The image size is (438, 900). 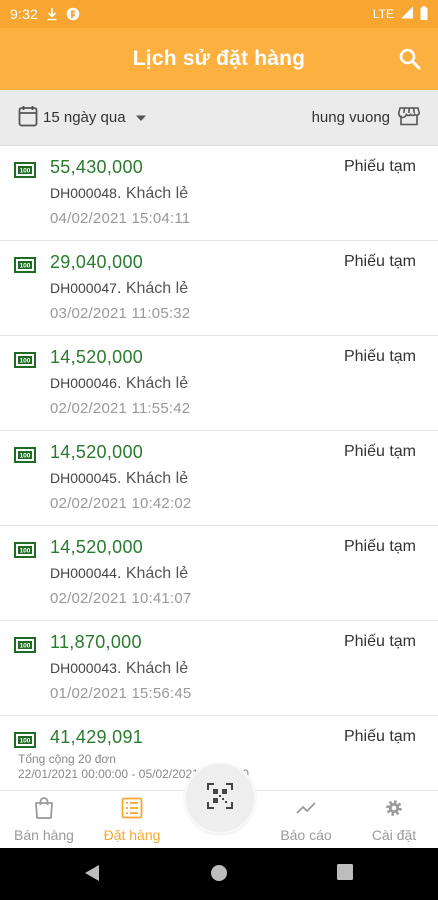 I want to click on store-name: hung vuong, so click(x=350, y=117).